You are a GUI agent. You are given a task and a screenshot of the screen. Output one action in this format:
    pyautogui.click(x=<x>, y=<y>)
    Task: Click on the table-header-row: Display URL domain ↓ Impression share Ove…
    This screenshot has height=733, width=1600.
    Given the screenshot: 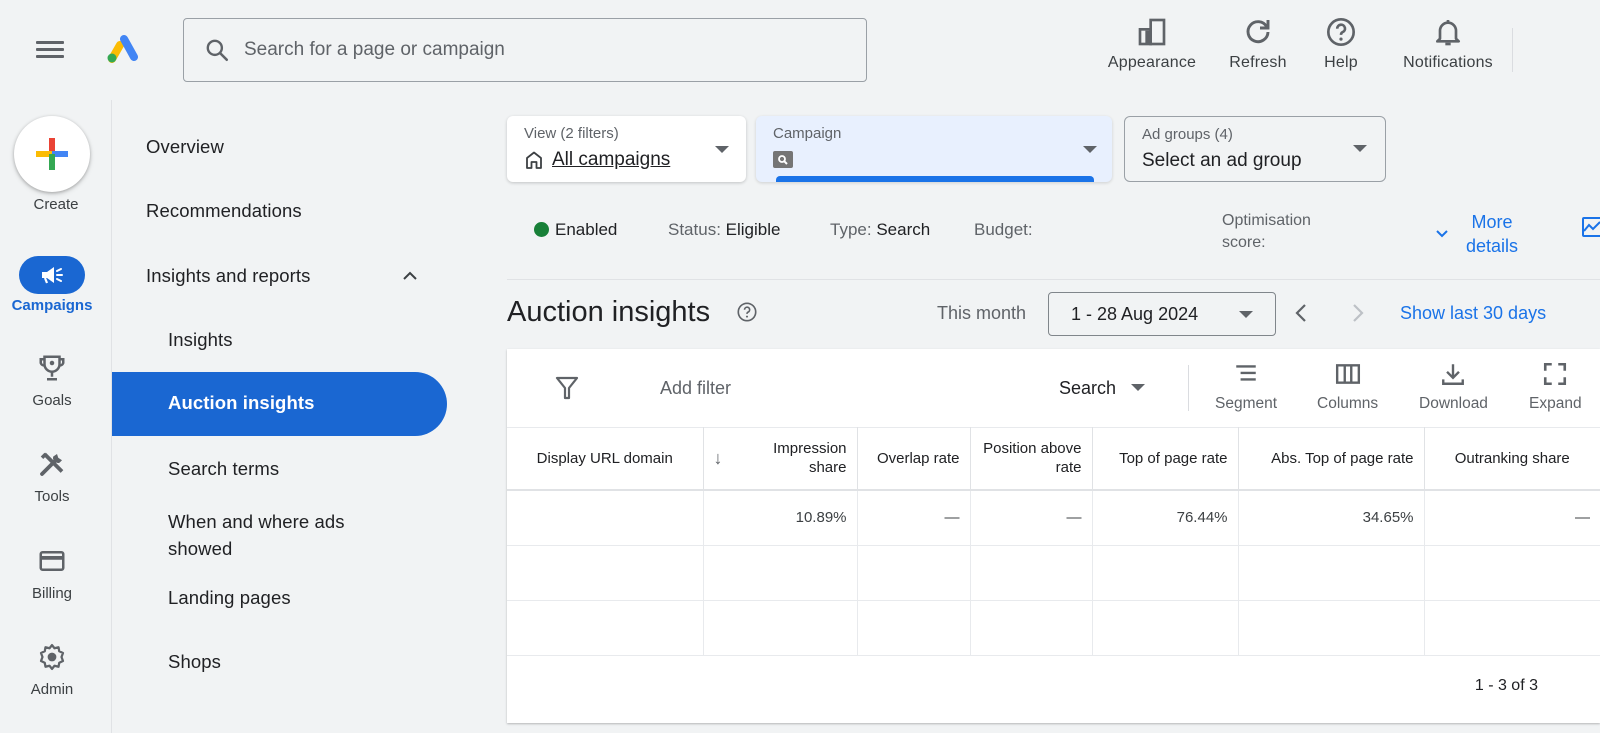 What is the action you would take?
    pyautogui.click(x=1053, y=459)
    